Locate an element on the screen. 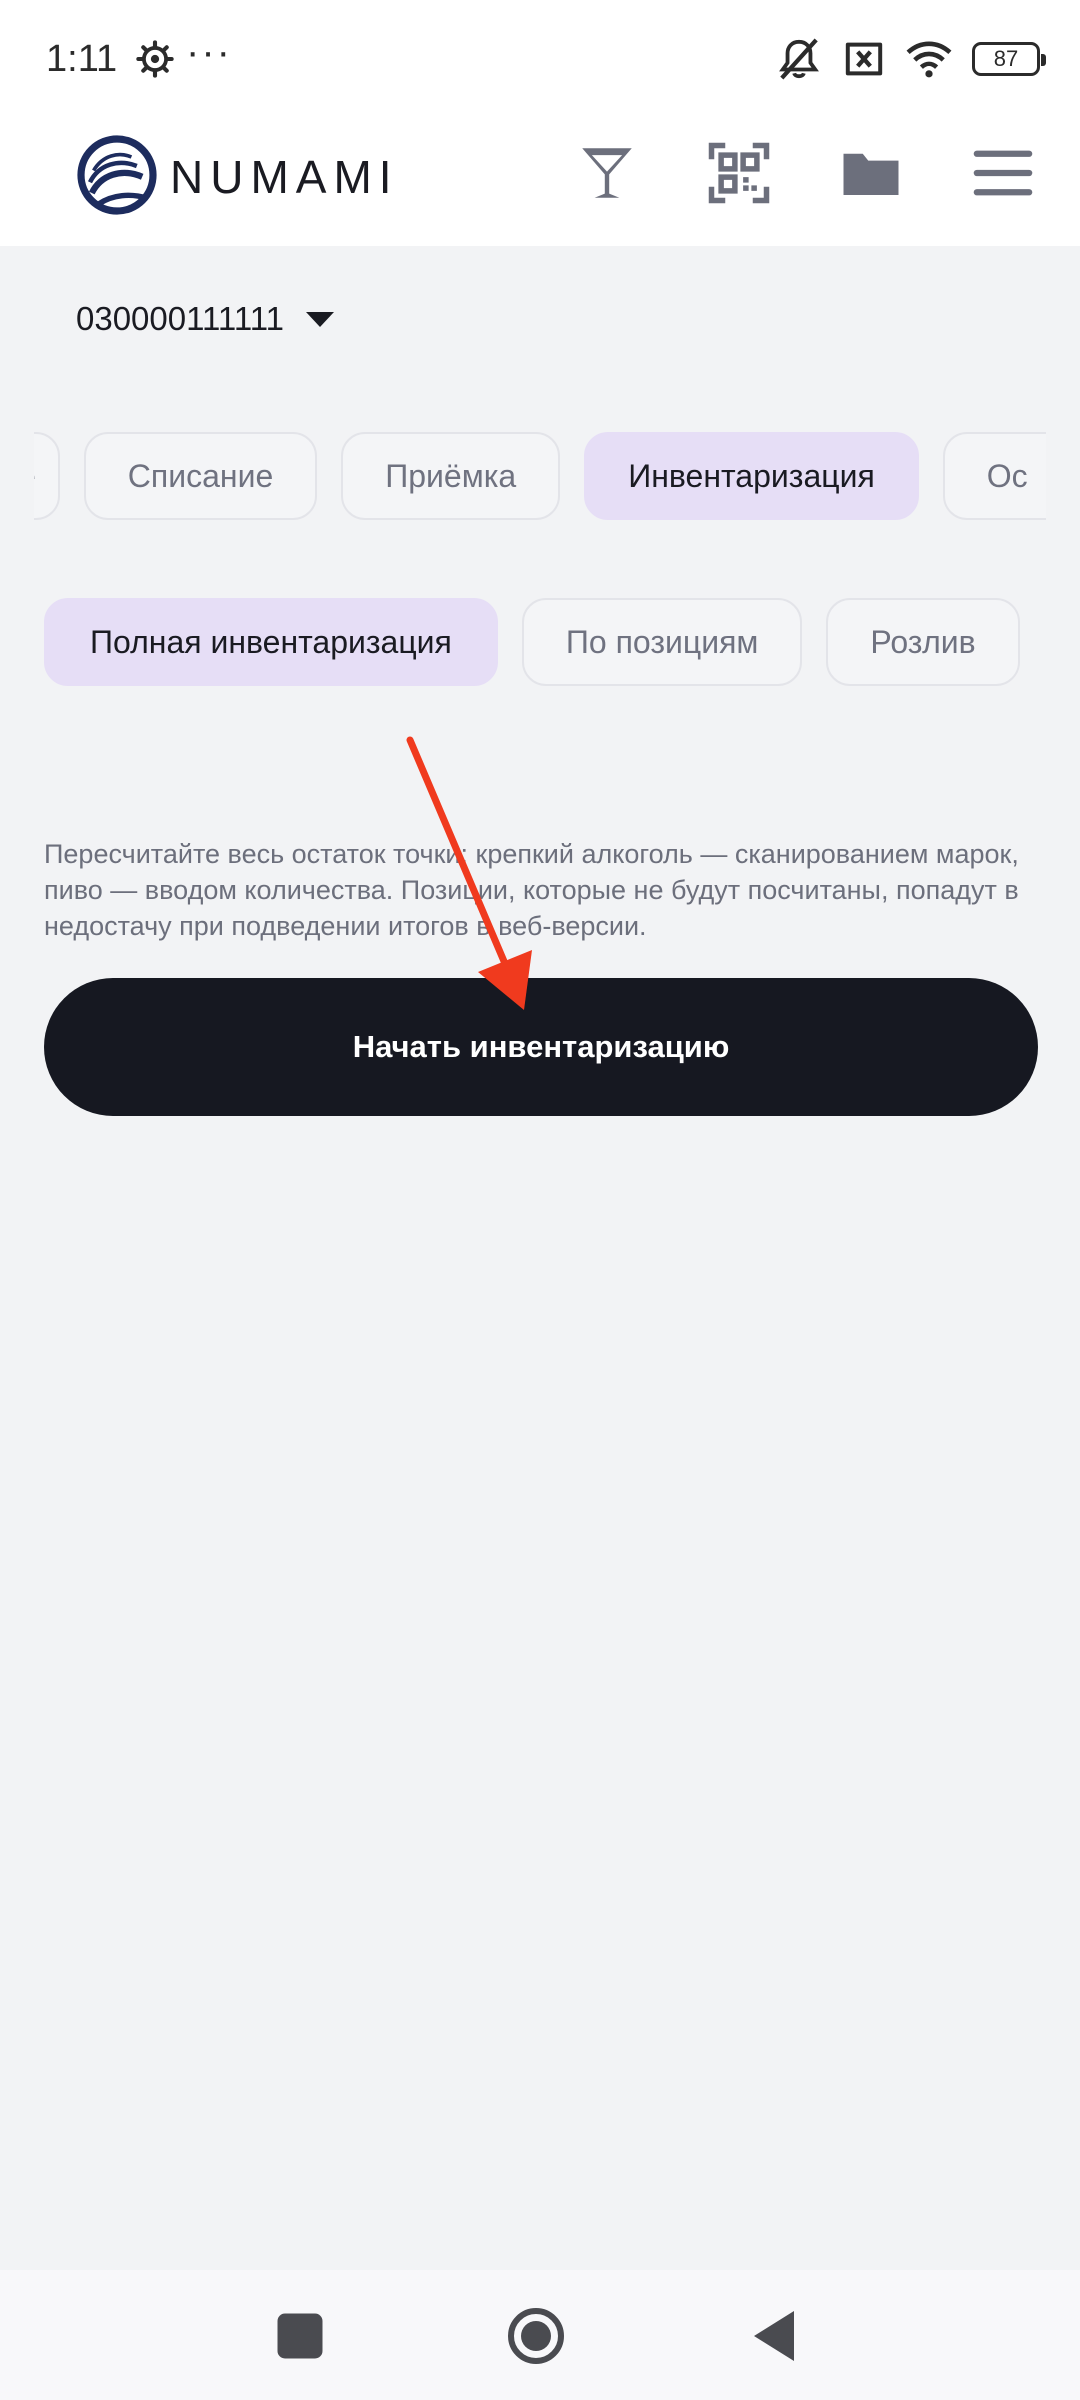  start-inventory-label: Начать инвентаризацию is located at coordinates (541, 1046).